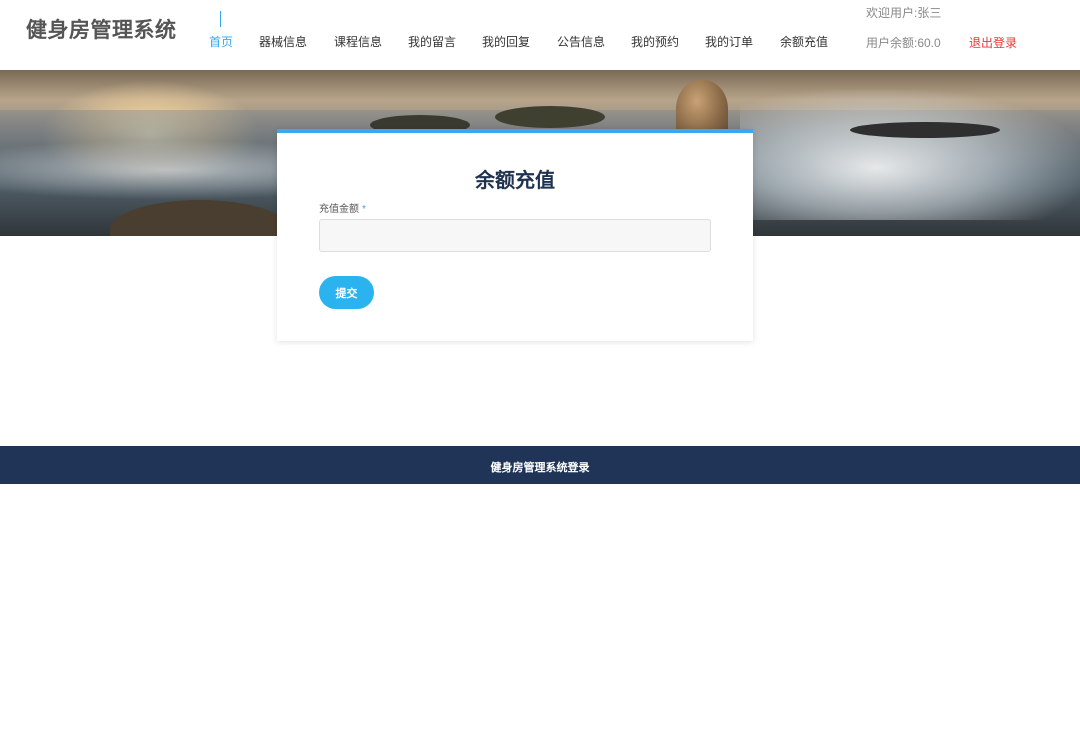  I want to click on nav-item-recharge: 余额充值, so click(804, 41).